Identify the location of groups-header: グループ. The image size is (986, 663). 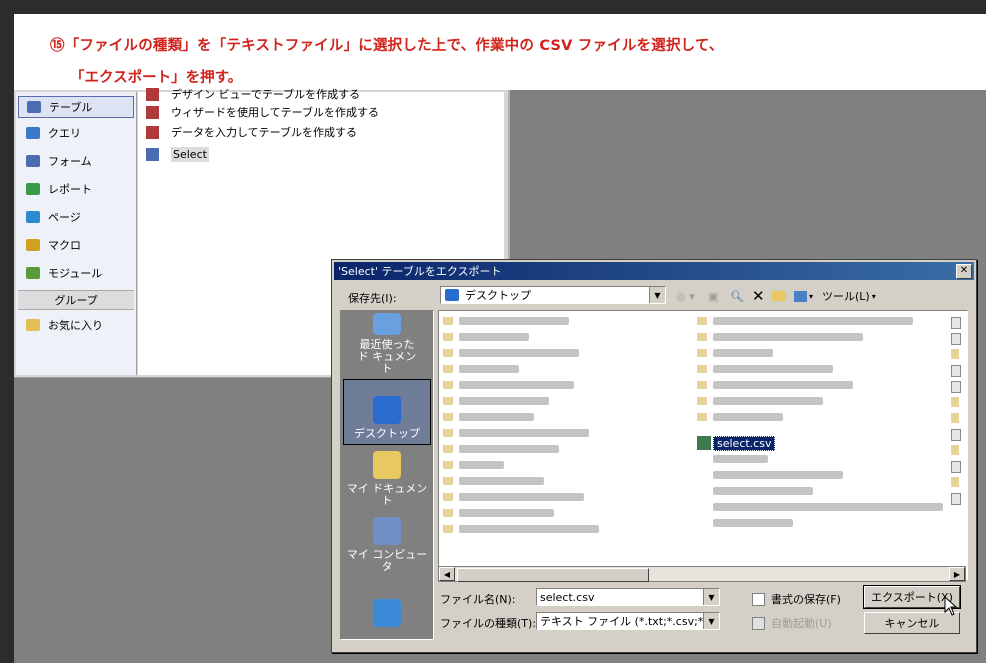
(76, 300).